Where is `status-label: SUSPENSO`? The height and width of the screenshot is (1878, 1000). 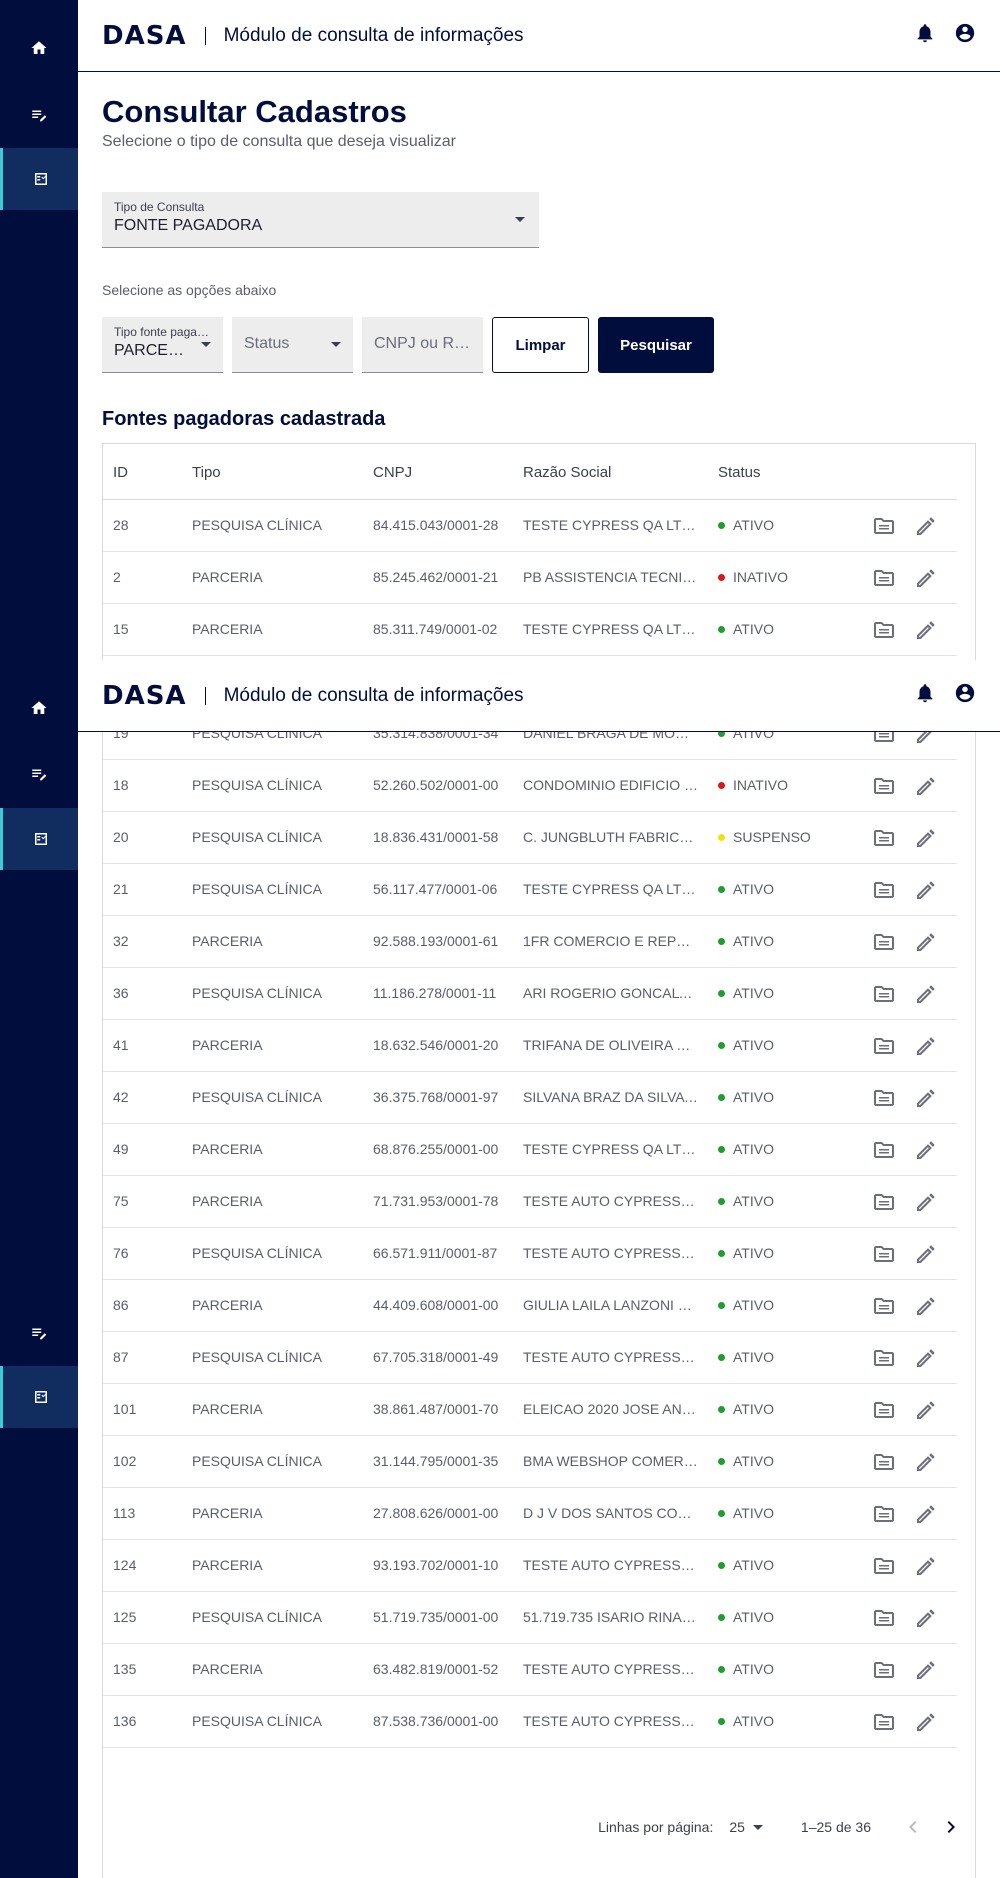 status-label: SUSPENSO is located at coordinates (772, 837).